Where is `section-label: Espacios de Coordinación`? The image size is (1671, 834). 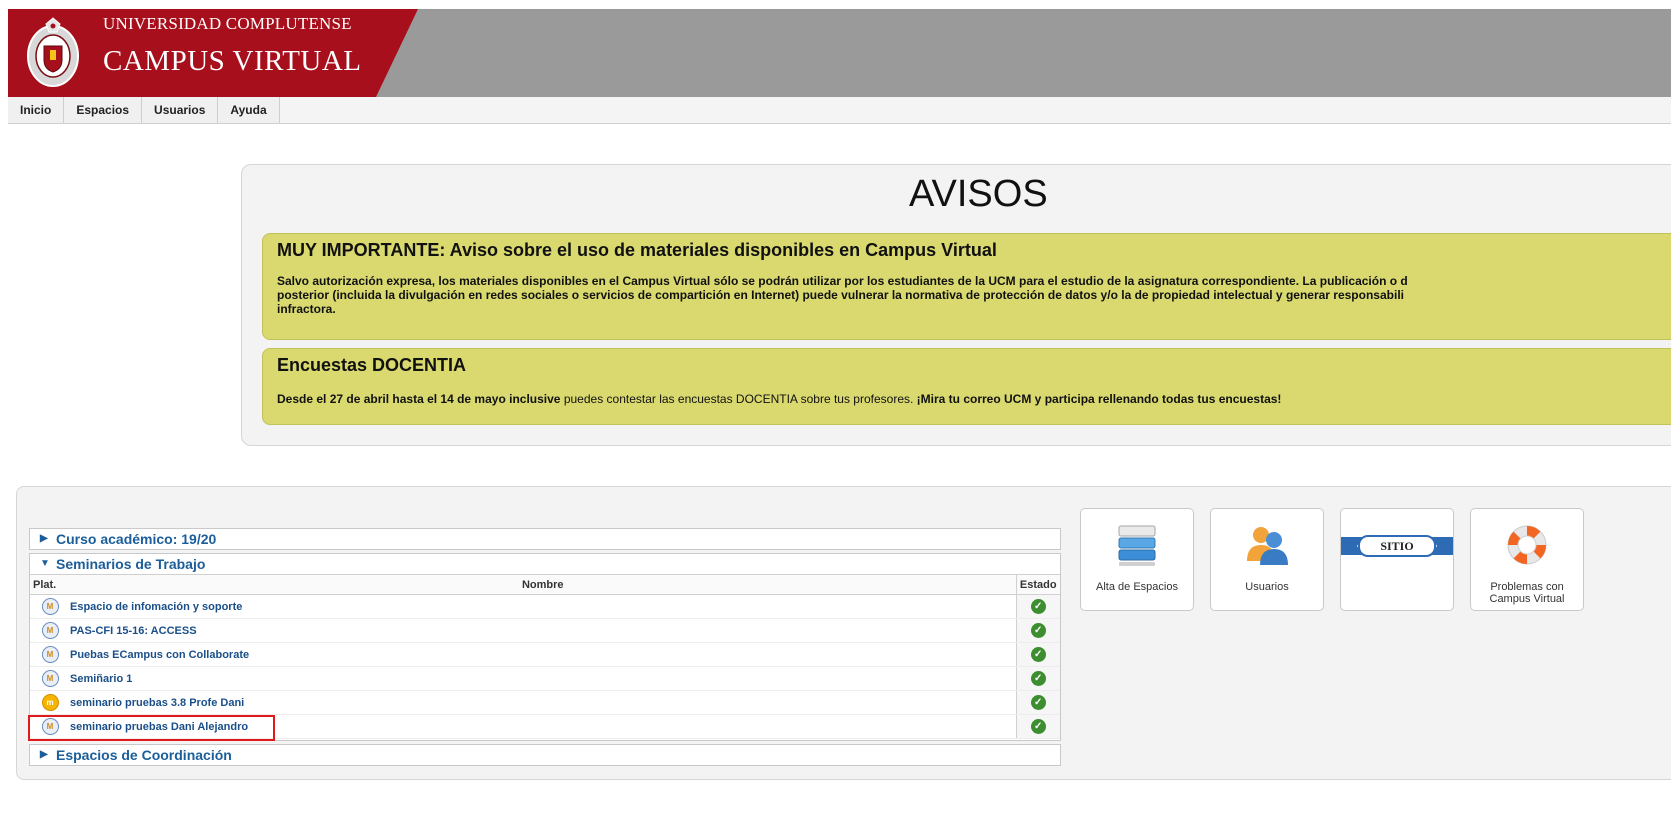 section-label: Espacios de Coordinación is located at coordinates (144, 755).